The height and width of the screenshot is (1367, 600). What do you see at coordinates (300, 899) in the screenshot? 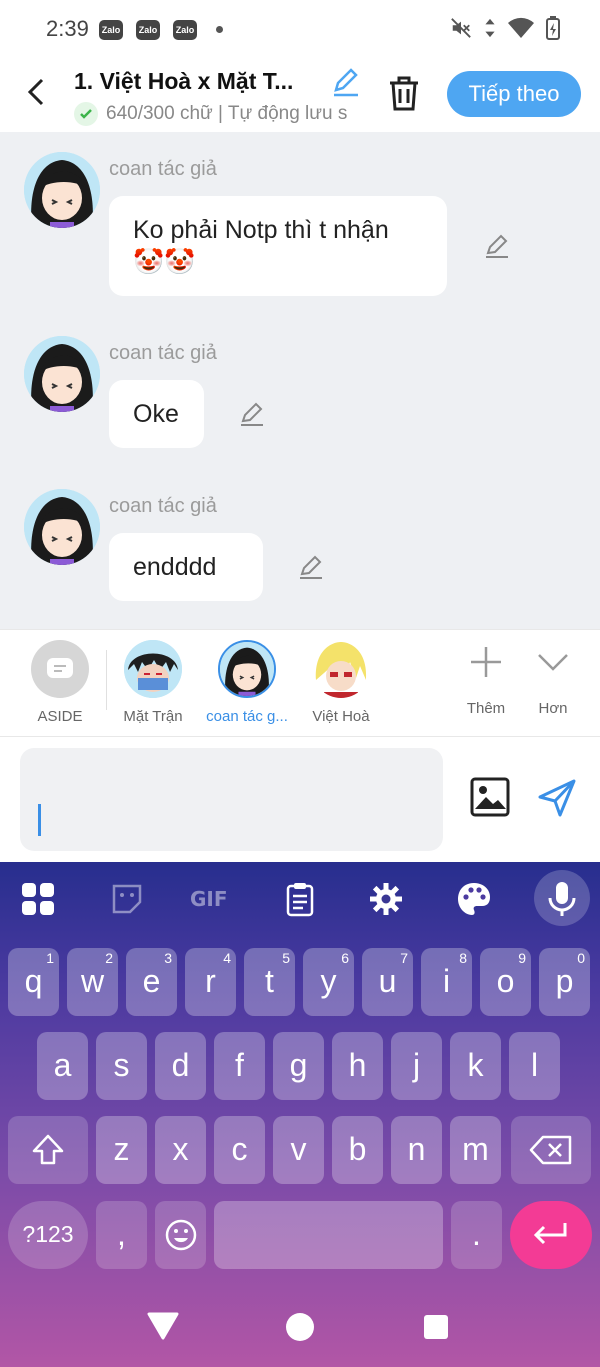
I see `clipboard-icon` at bounding box center [300, 899].